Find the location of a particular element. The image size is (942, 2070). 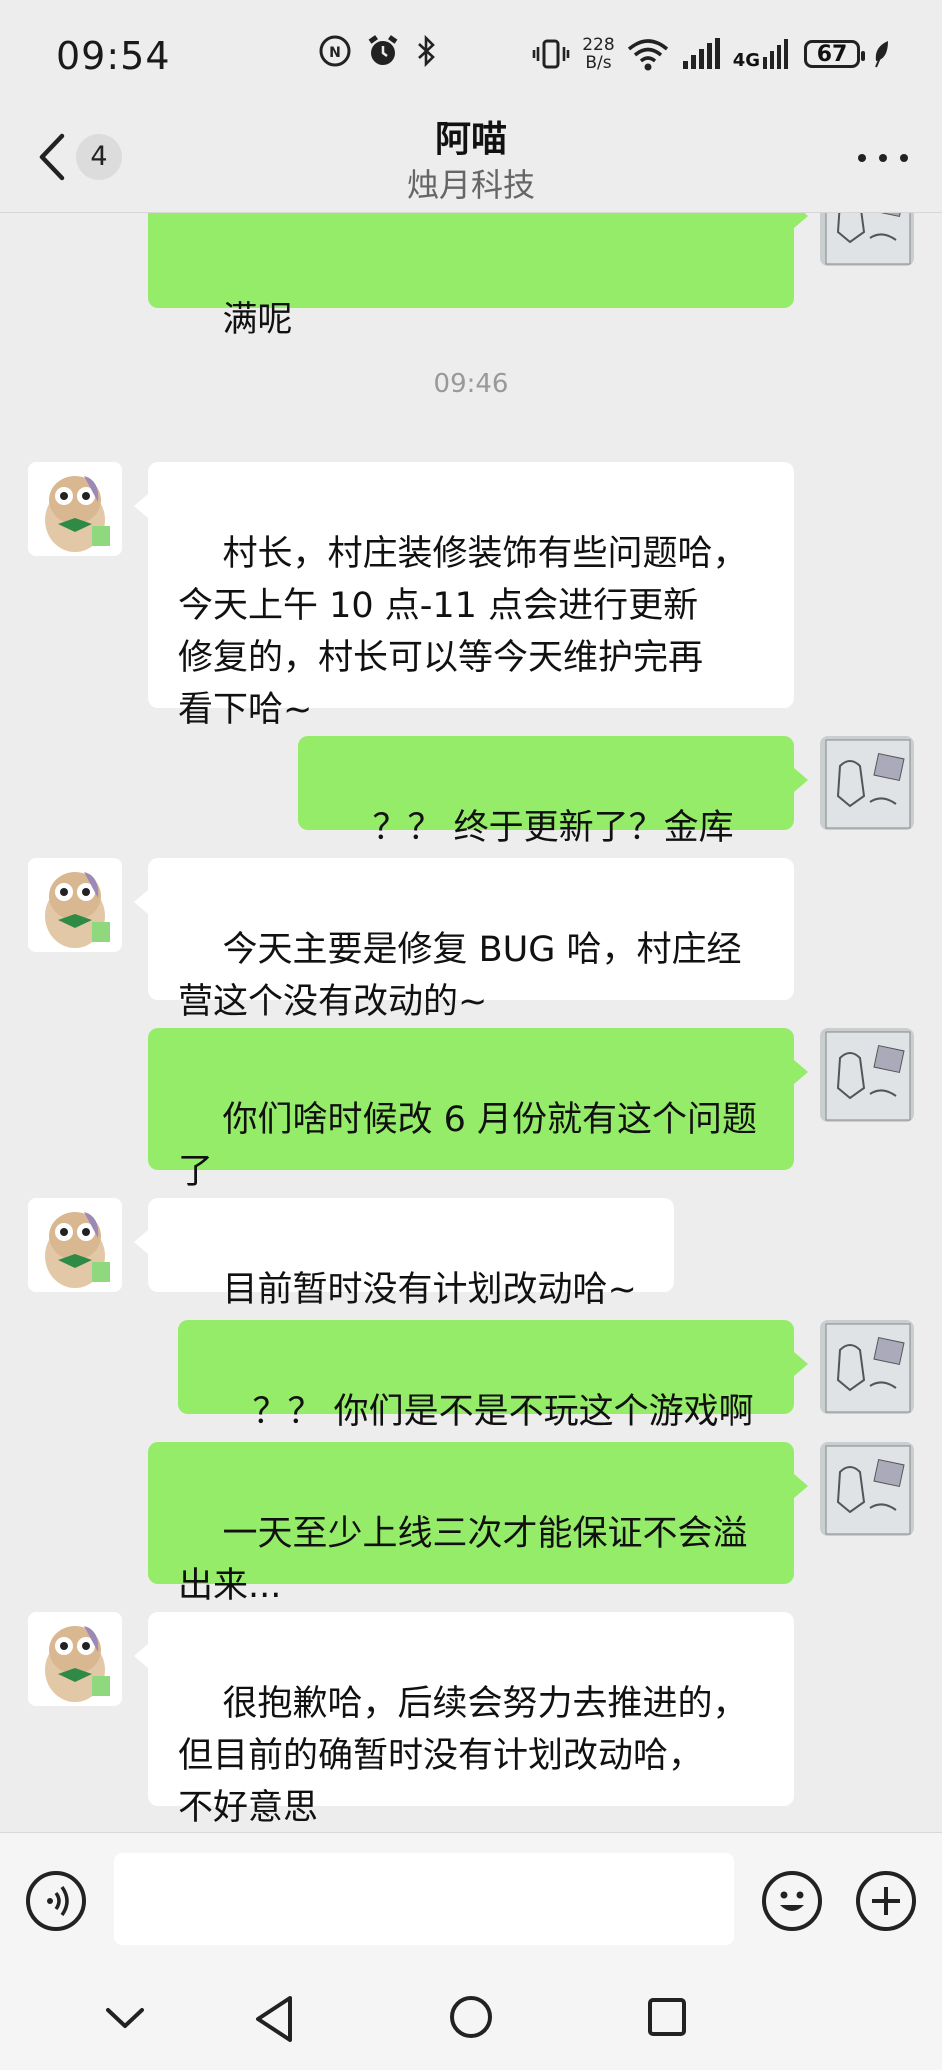

message-bubble-partial: 满呢 is located at coordinates (478, 276).